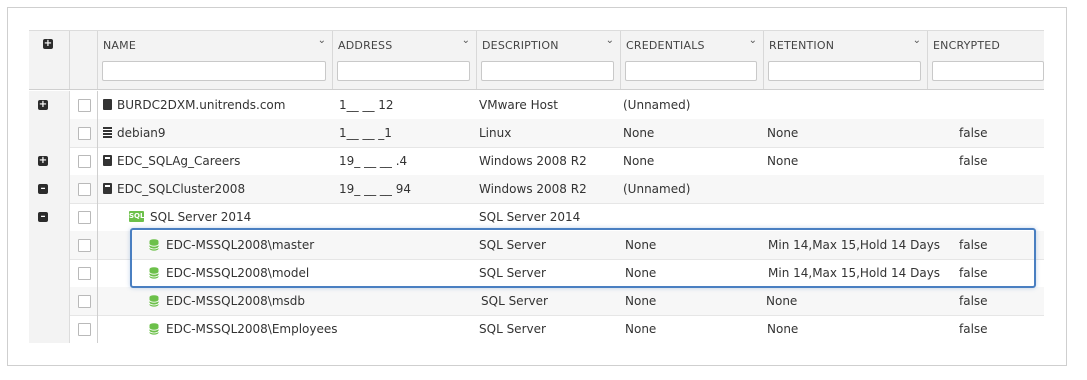 This screenshot has width=1087, height=380. I want to click on column-encrypted: ENCRYPTED, so click(985, 60).